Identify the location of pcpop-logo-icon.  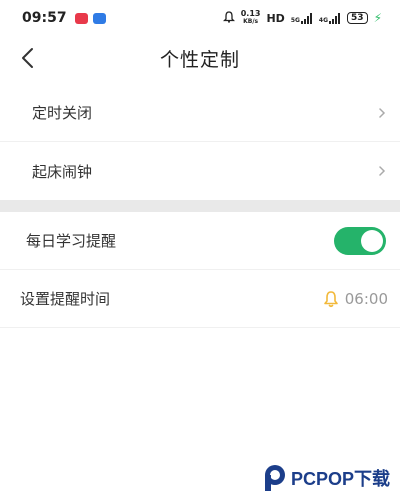
(274, 478).